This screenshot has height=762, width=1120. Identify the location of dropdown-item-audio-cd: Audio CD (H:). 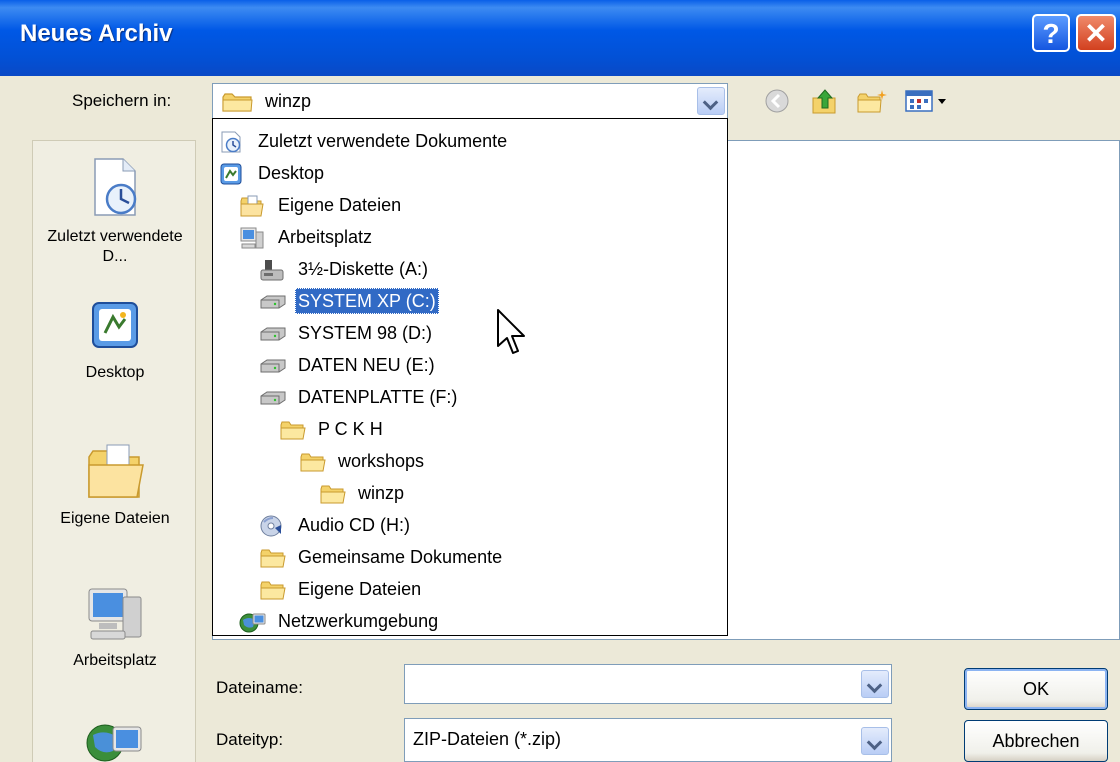
(336, 525).